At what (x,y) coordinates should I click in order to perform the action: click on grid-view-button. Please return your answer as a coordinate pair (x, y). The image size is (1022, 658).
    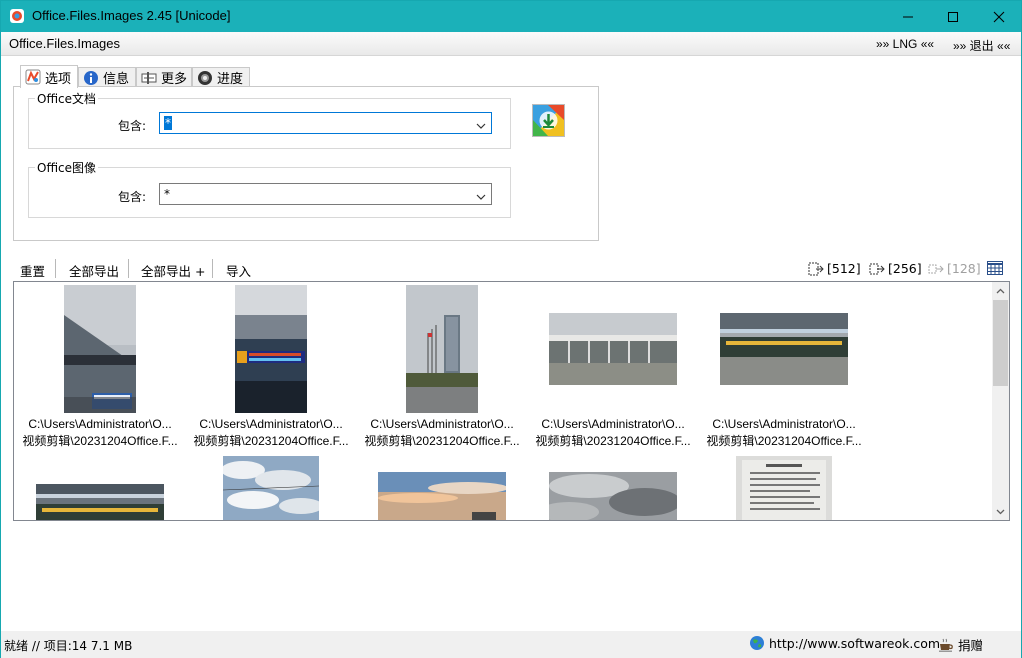
    Looking at the image, I should click on (996, 268).